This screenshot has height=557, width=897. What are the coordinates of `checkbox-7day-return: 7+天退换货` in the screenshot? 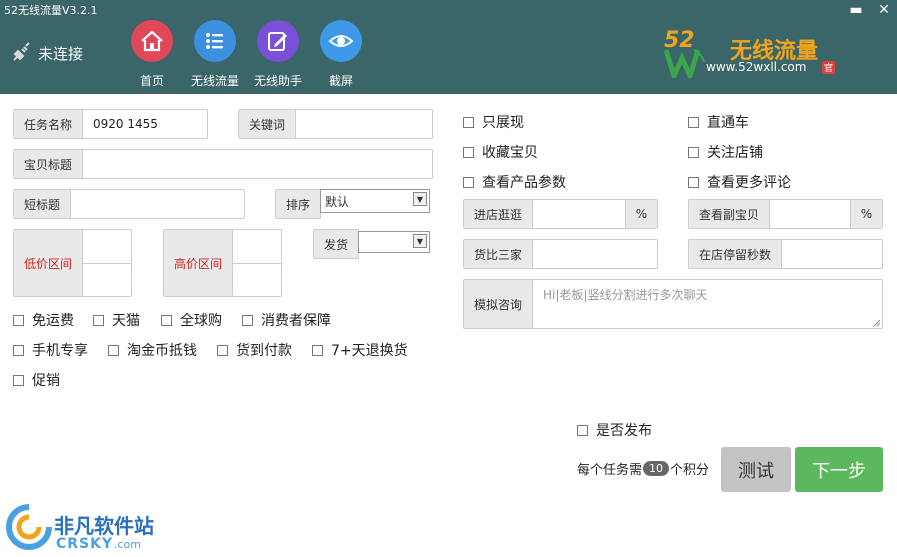 It's located at (360, 350).